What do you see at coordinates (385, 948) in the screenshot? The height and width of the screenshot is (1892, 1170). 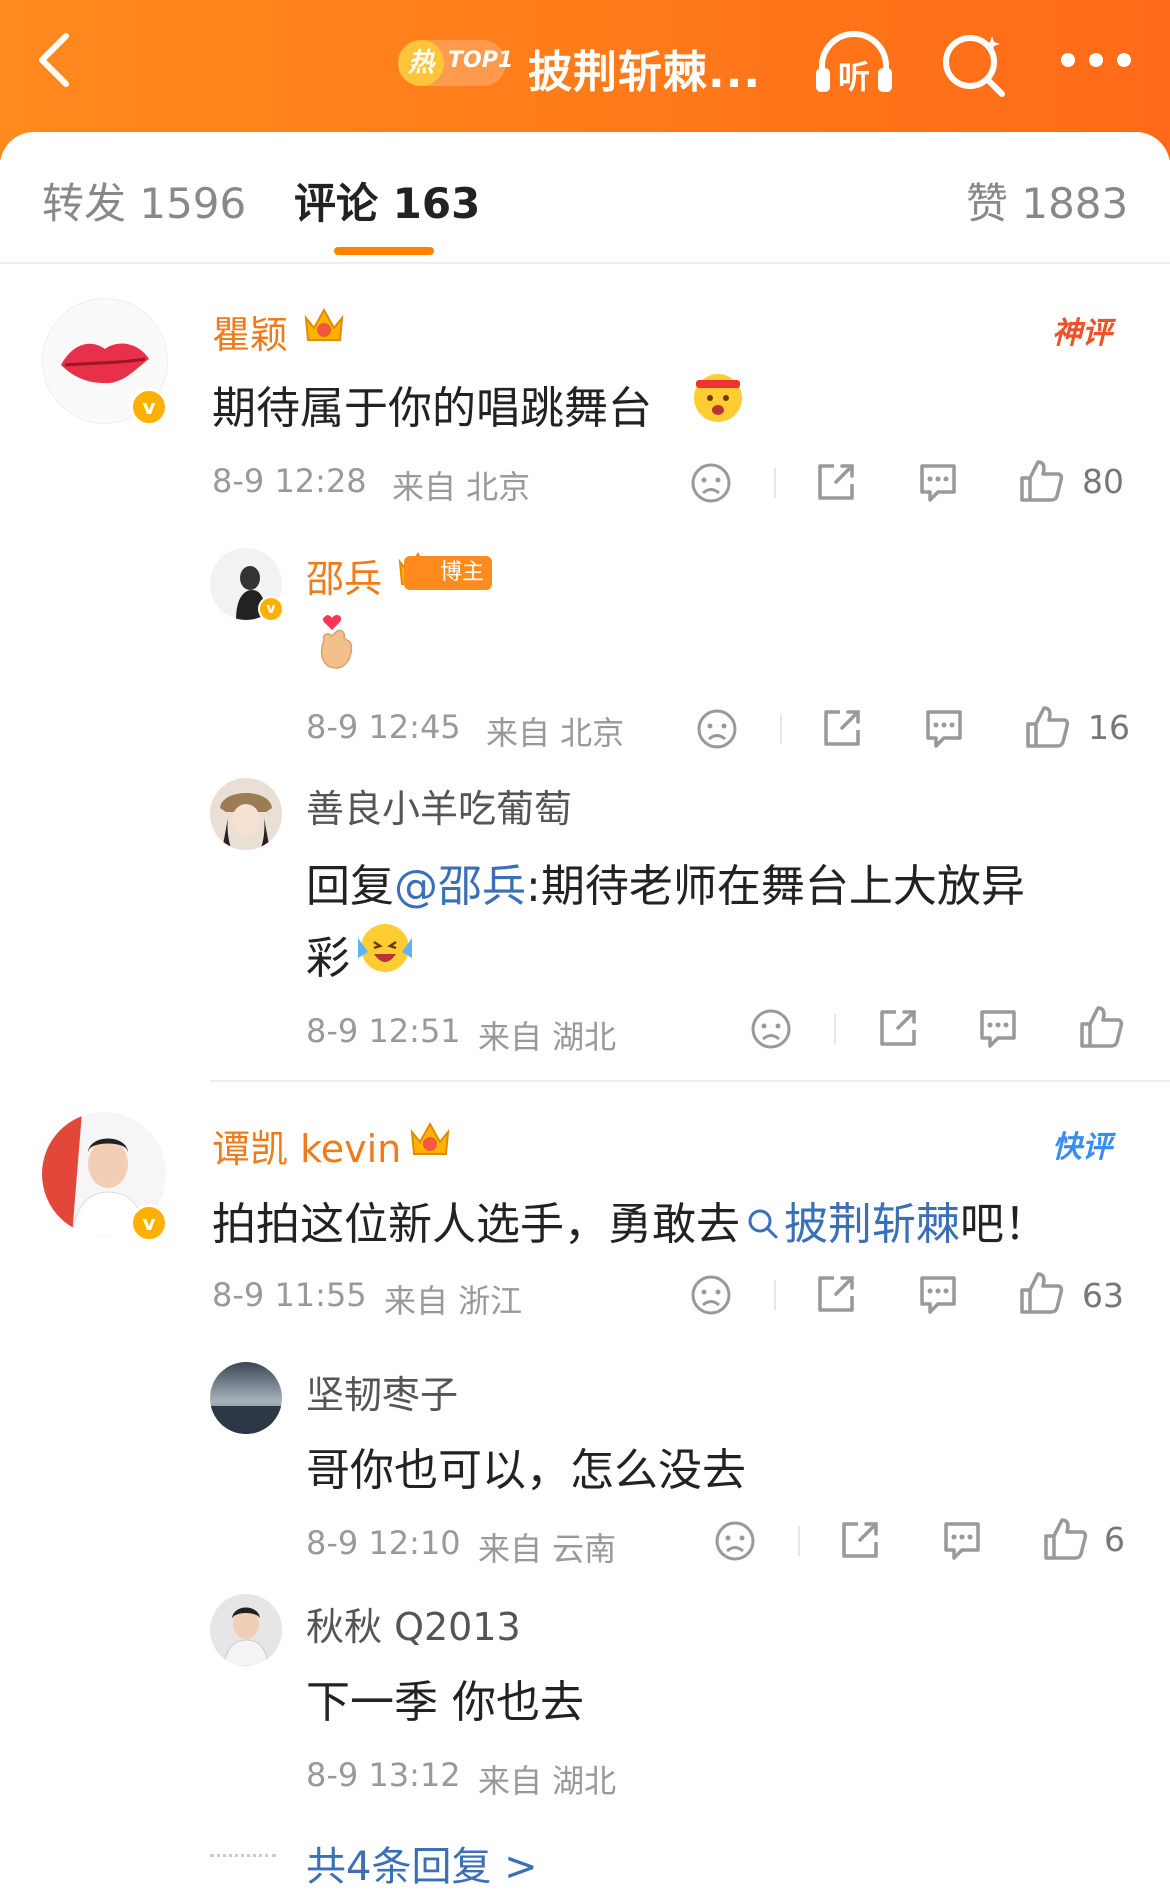 I see `laughing-tears-emoji-icon` at bounding box center [385, 948].